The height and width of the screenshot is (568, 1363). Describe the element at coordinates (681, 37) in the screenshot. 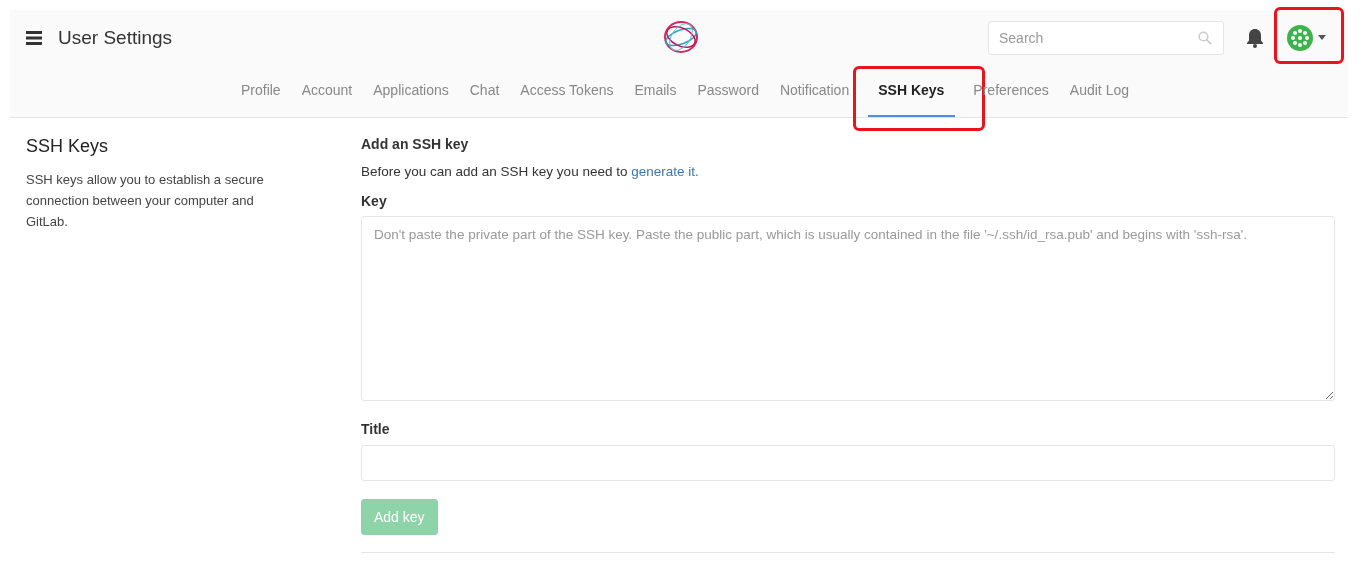

I see `globe-logo-icon` at that location.